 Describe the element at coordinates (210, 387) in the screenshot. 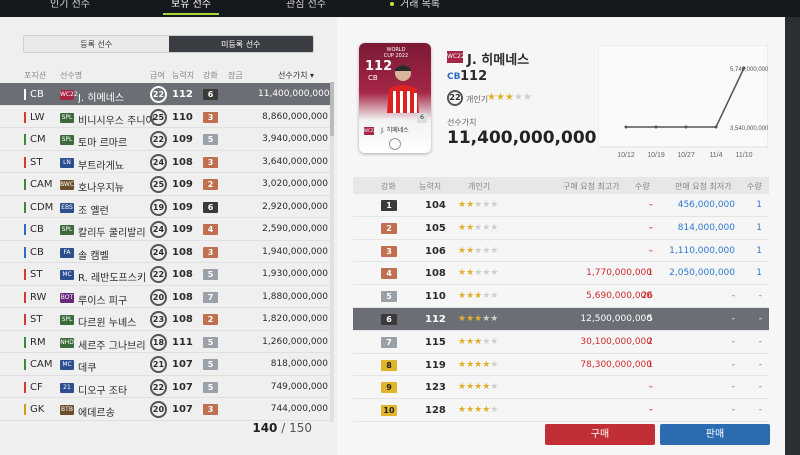

I see `enhance-badge: 5` at that location.